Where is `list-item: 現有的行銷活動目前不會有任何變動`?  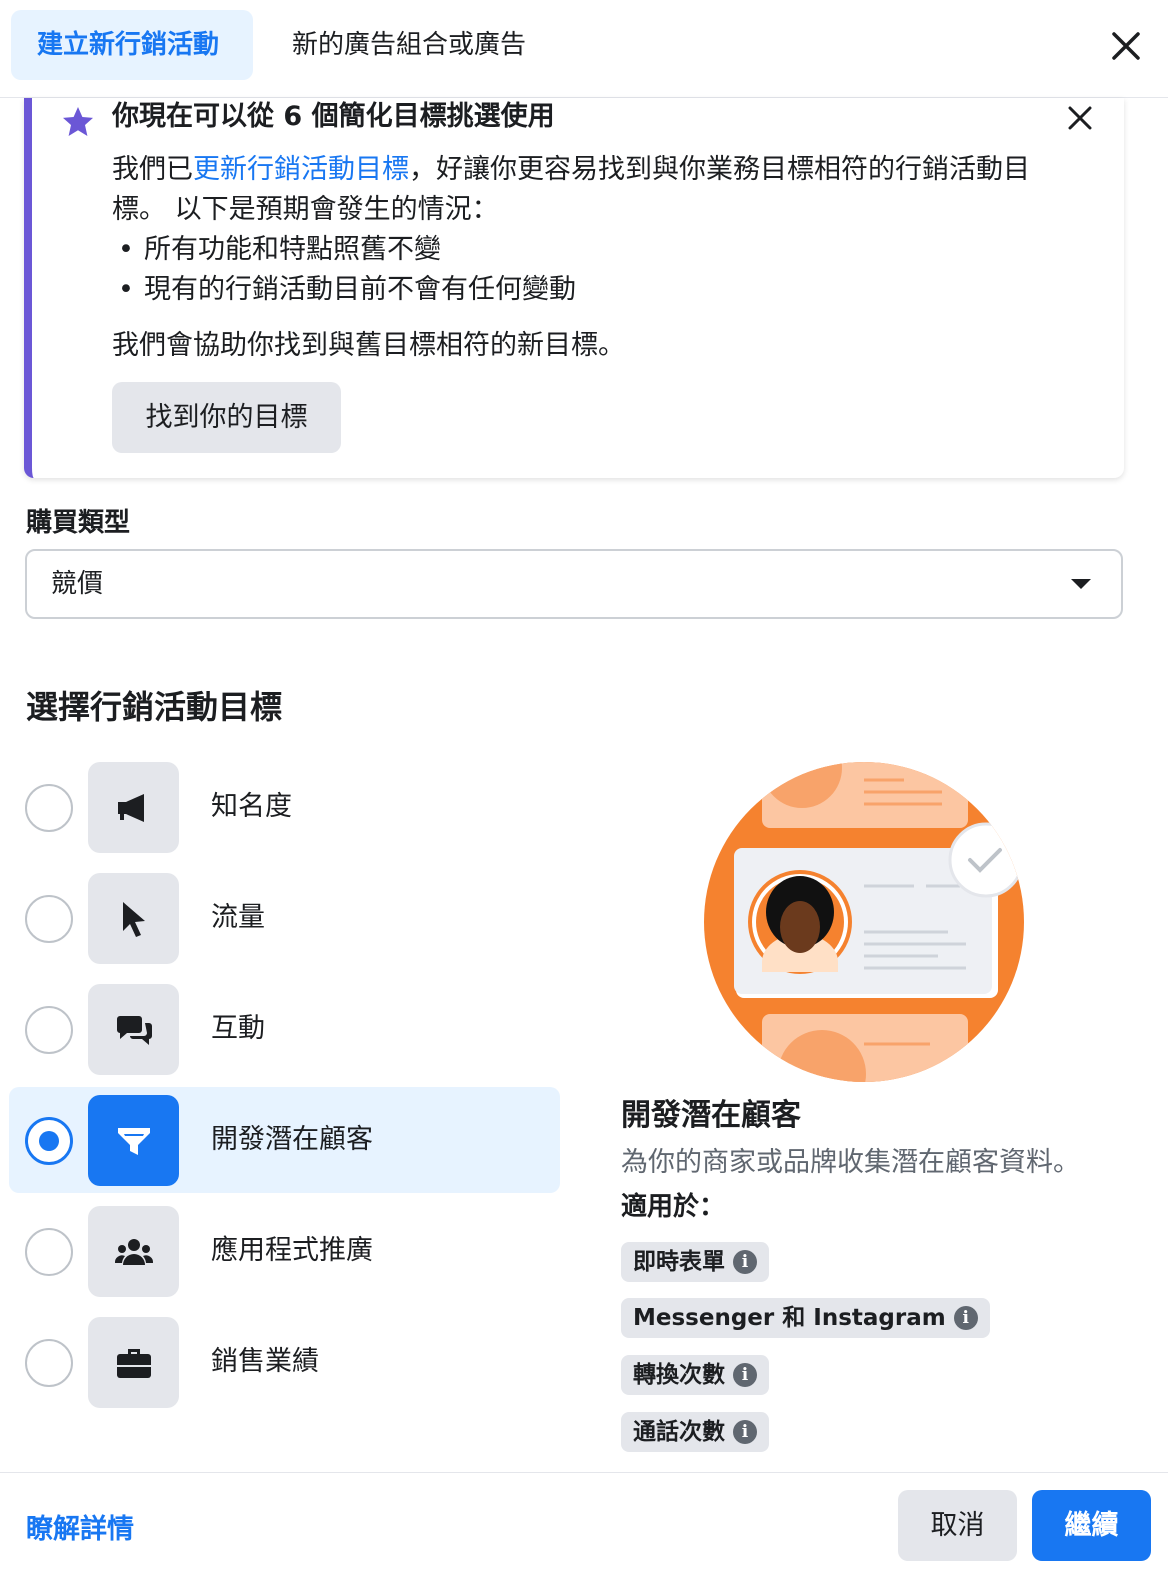 list-item: 現有的行銷活動目前不會有任何變動 is located at coordinates (592, 290).